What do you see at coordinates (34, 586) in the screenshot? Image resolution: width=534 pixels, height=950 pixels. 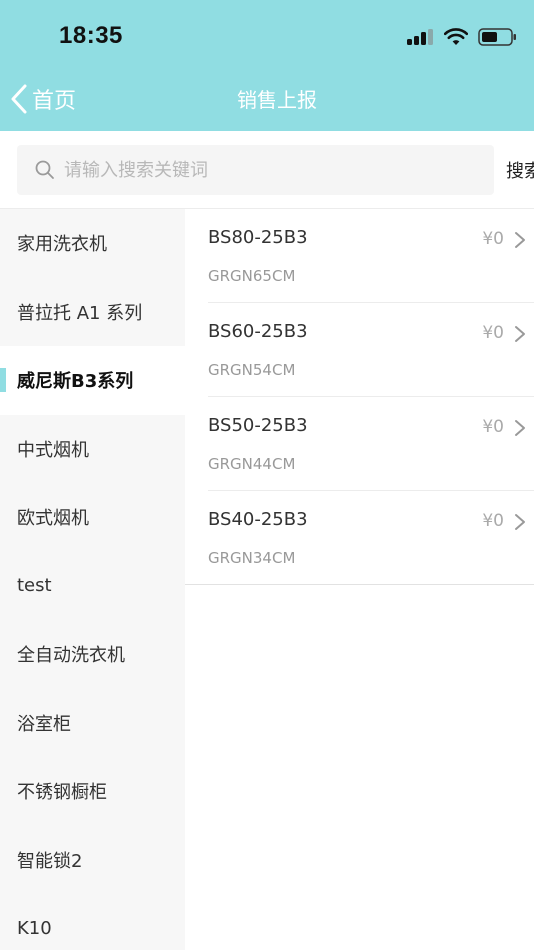 I see `category-label: test` at bounding box center [34, 586].